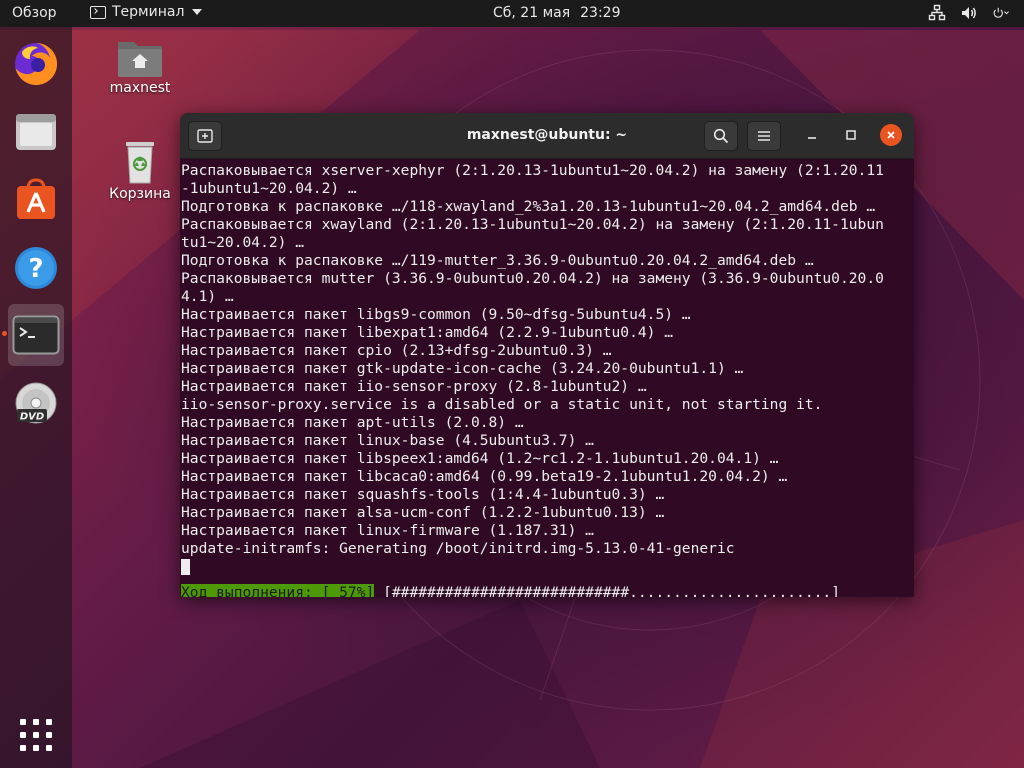 Image resolution: width=1024 pixels, height=768 pixels. Describe the element at coordinates (32, 417) in the screenshot. I see `svg-text: DVD` at that location.